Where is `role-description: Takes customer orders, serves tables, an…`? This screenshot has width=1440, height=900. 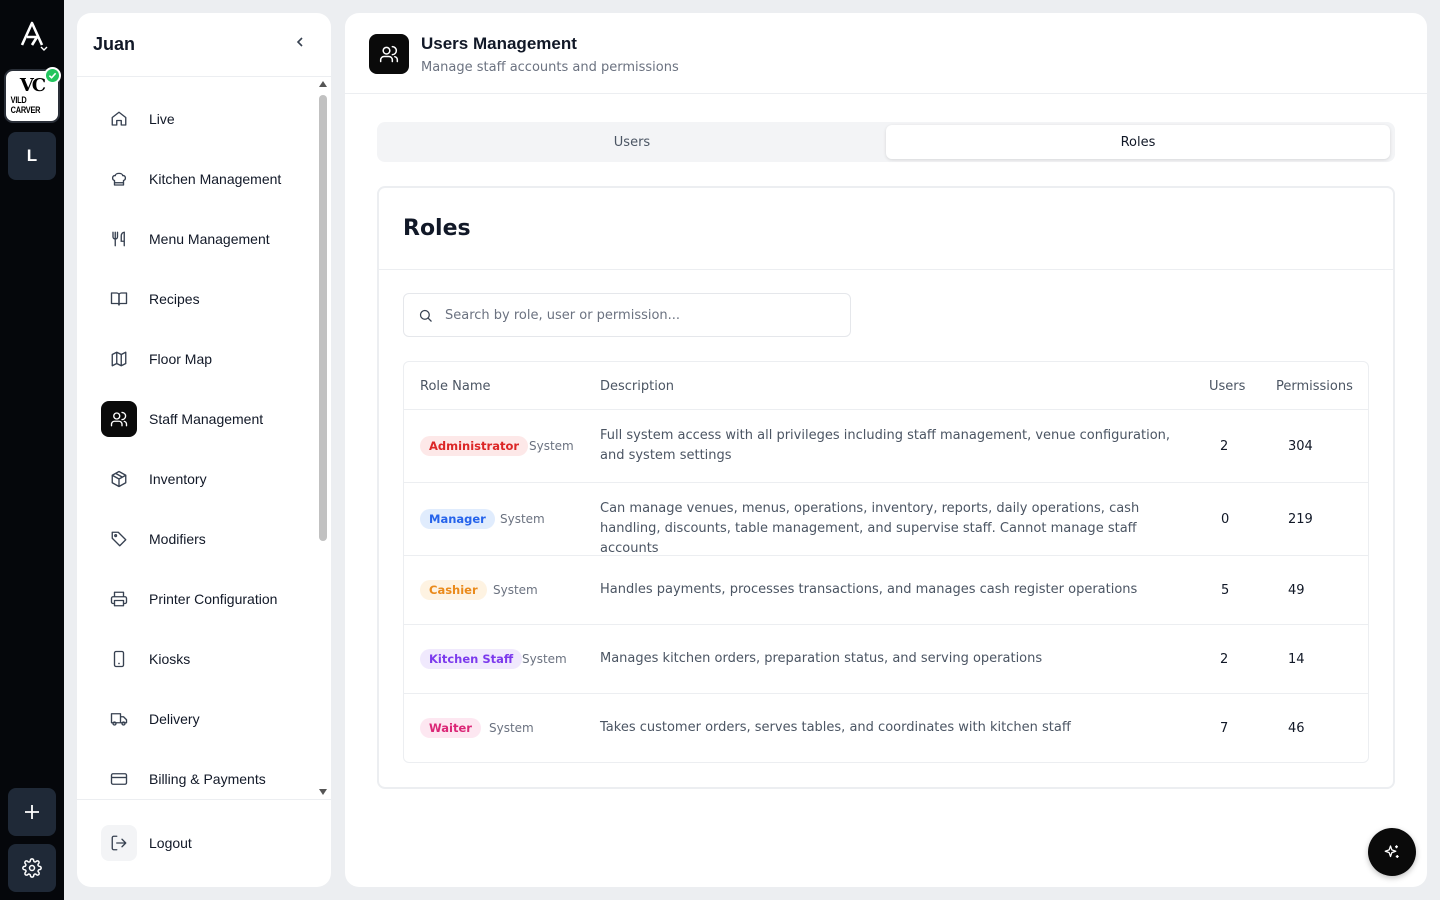
role-description: Takes customer orders, serves tables, an… is located at coordinates (835, 727).